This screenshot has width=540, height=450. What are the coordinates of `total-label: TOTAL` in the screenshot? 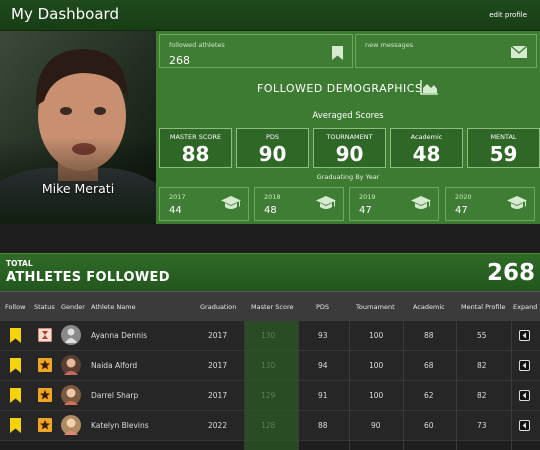 It's located at (19, 263).